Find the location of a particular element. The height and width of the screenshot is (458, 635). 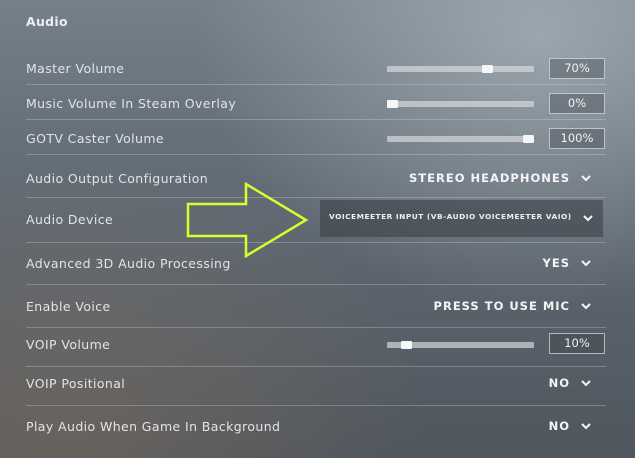

setting-label: Play Audio When Game In Background is located at coordinates (153, 426).